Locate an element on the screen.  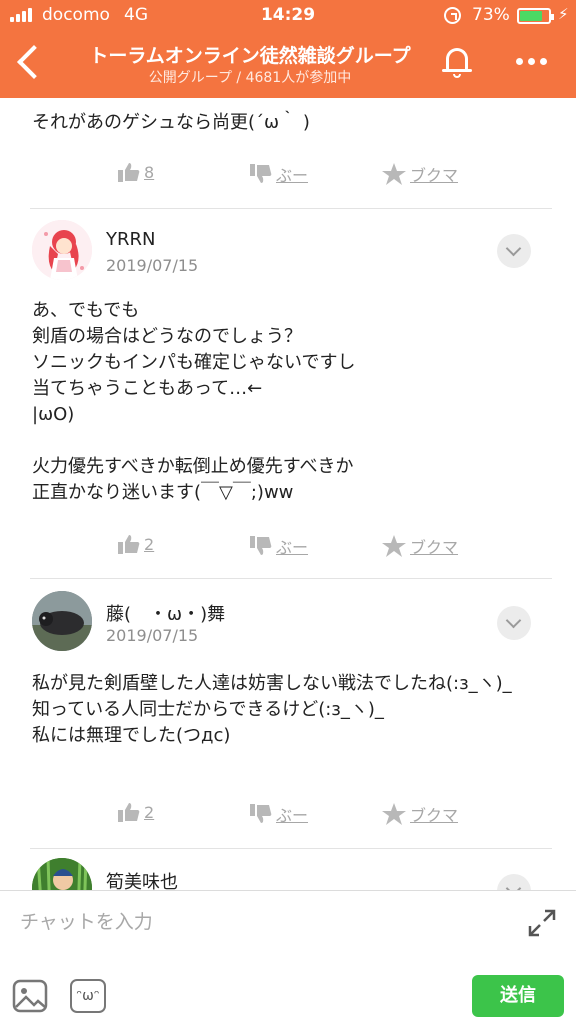
battery-percentage: 73% is located at coordinates (491, 15).